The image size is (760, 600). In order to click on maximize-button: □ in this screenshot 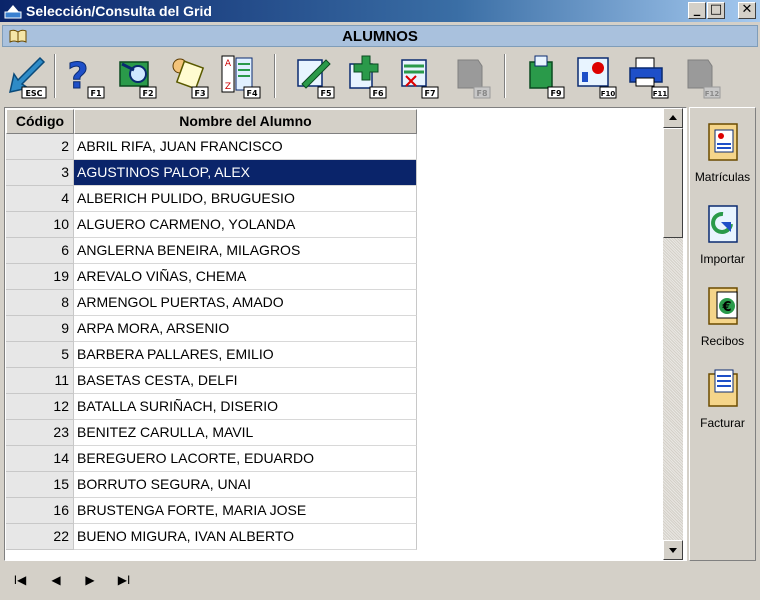, I will do `click(716, 10)`.